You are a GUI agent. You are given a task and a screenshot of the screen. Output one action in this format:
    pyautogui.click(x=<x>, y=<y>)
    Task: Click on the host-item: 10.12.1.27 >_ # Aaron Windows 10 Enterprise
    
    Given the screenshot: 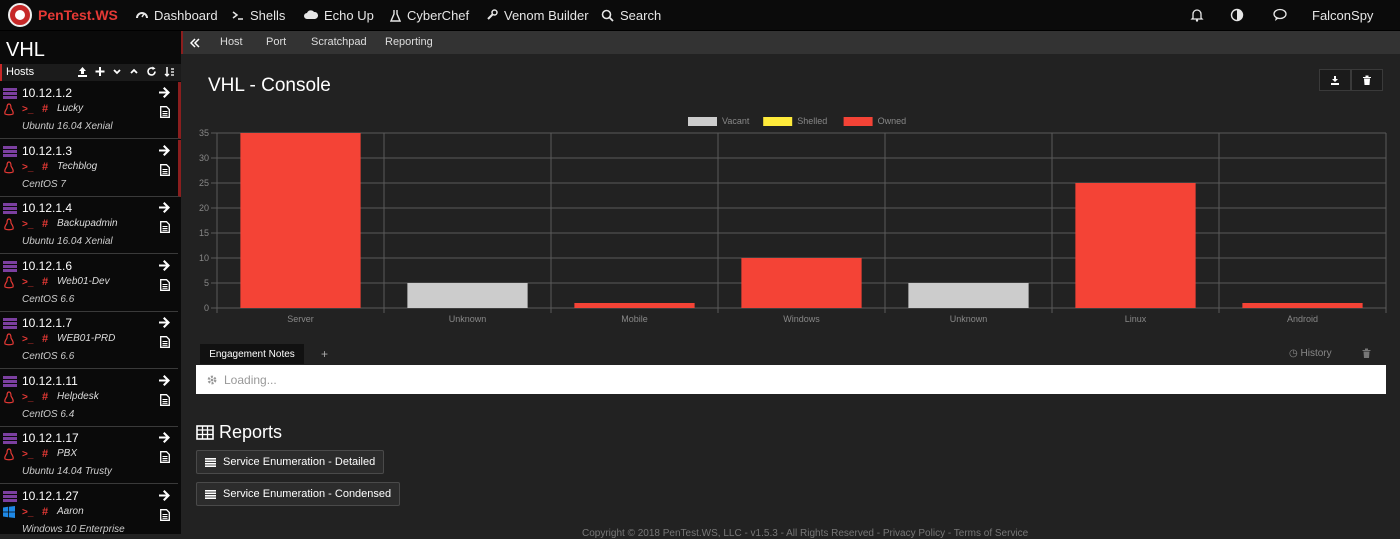 What is the action you would take?
    pyautogui.click(x=89, y=509)
    